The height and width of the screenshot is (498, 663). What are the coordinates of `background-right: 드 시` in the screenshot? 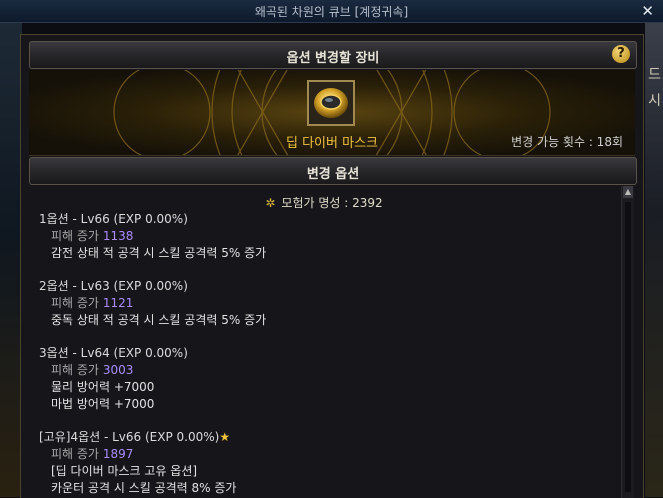 It's located at (654, 259).